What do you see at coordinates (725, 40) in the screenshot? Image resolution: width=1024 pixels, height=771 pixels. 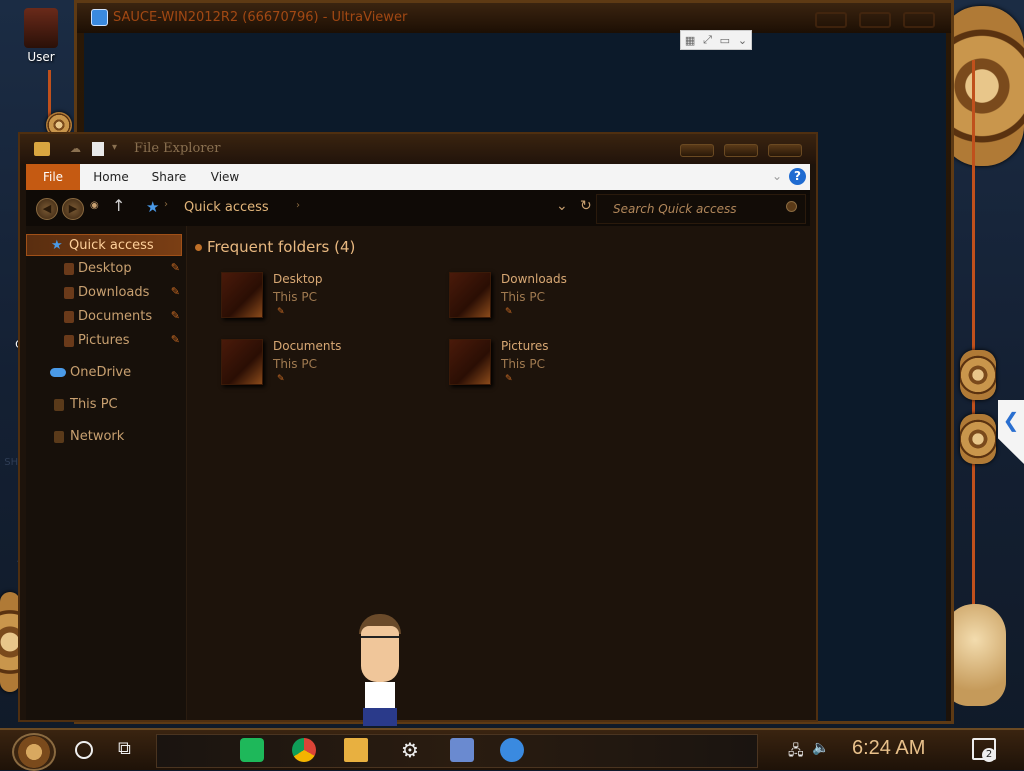 I see `monitor-icon: ▭` at bounding box center [725, 40].